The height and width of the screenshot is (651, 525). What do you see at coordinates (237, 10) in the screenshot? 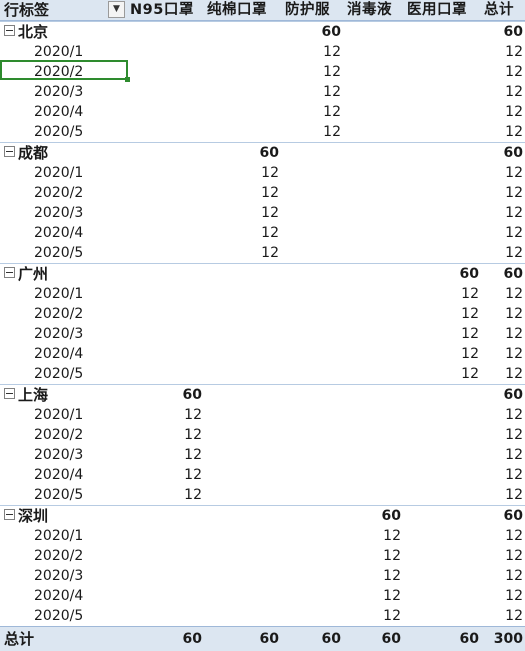
I see `column-header-cotton-mask: 纯棉口罩` at bounding box center [237, 10].